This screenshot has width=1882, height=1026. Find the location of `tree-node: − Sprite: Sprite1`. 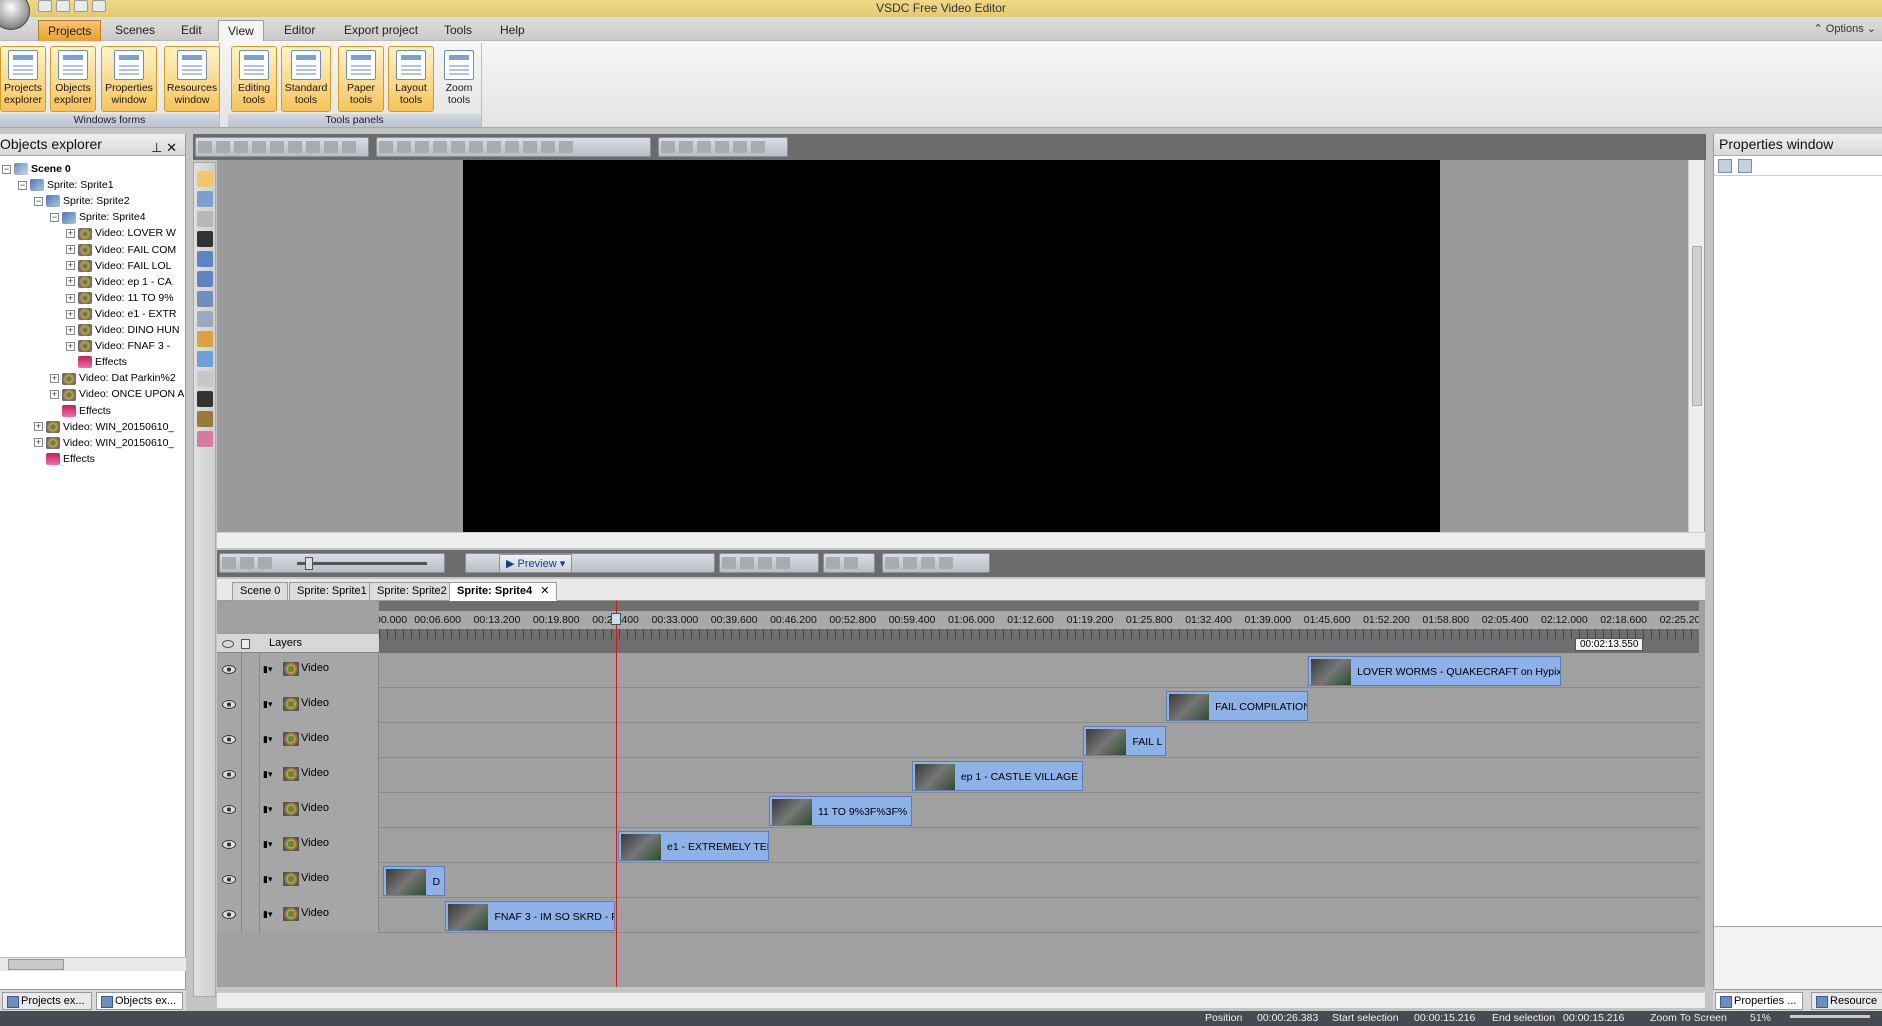

tree-node: − Sprite: Sprite1 is located at coordinates (66, 185).